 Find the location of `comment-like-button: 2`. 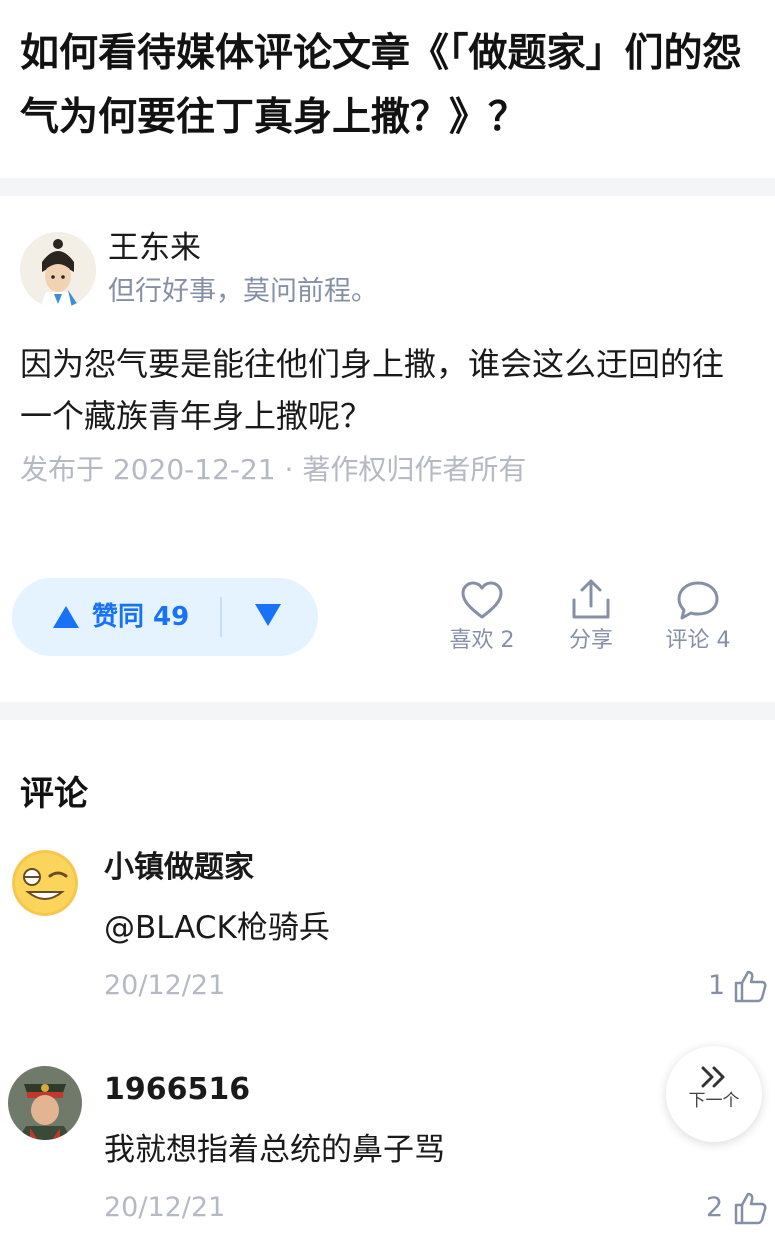

comment-like-button: 2 is located at coordinates (737, 1208).